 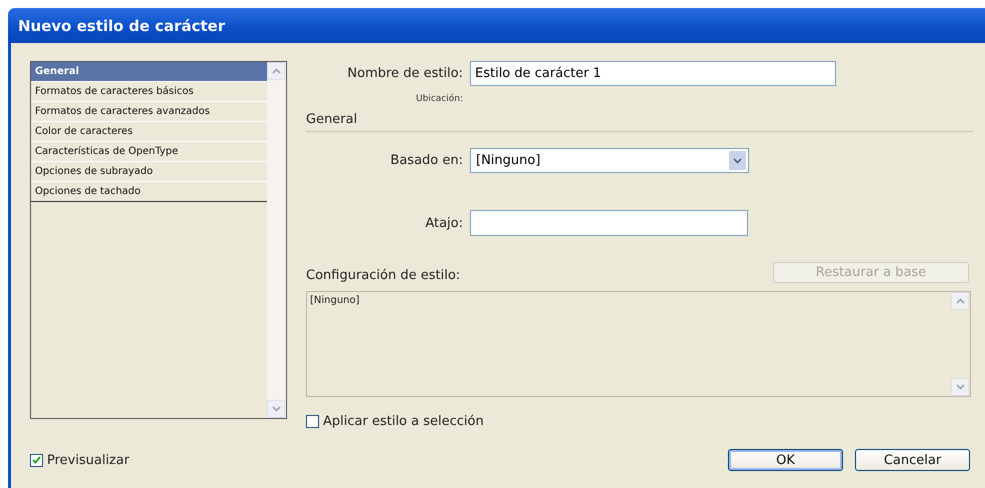 I want to click on apply-checkbox, so click(x=312, y=421).